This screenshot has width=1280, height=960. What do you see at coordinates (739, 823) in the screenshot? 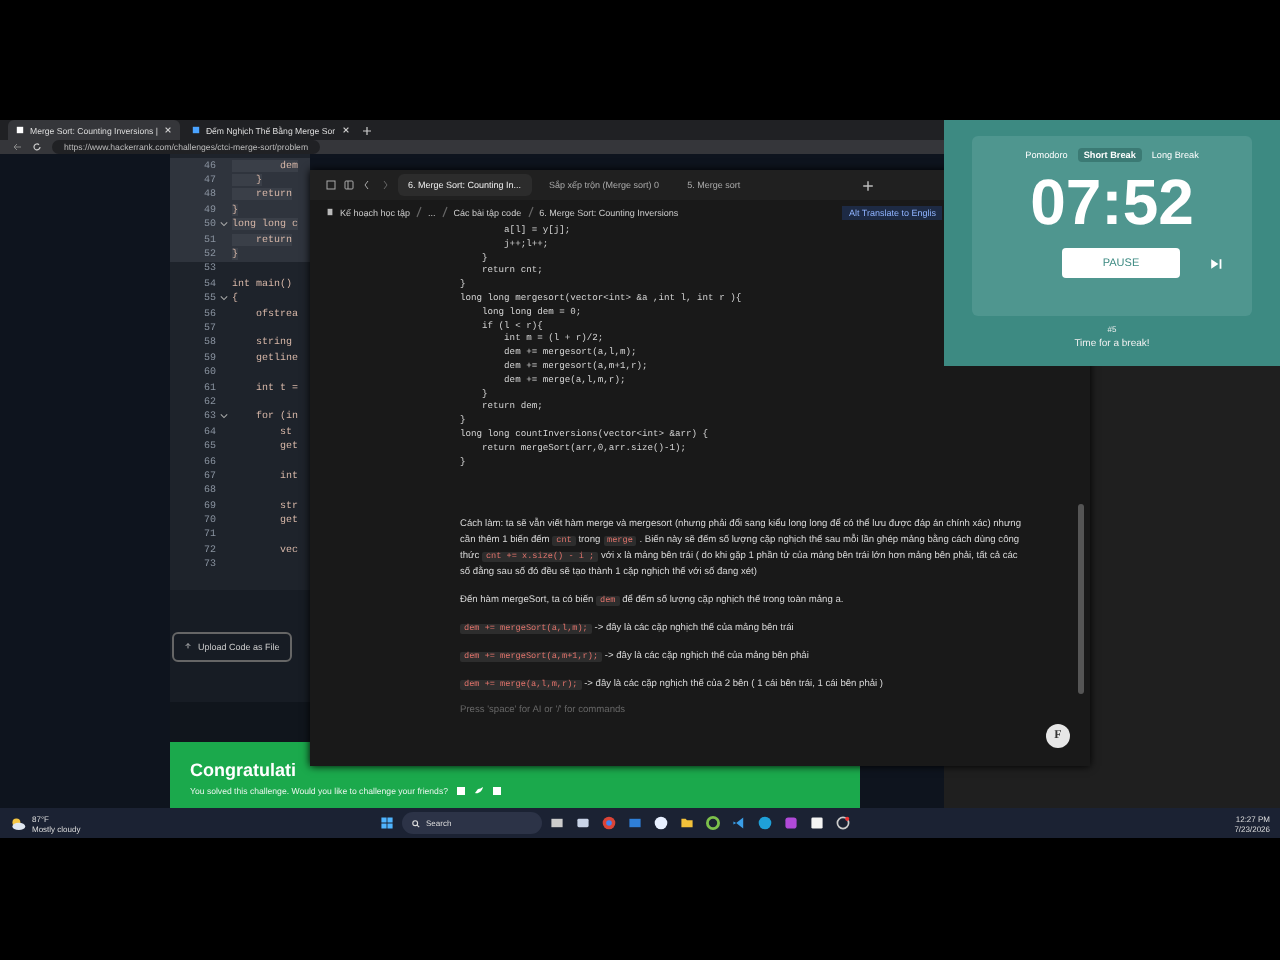
I see `code-editor-icon` at bounding box center [739, 823].